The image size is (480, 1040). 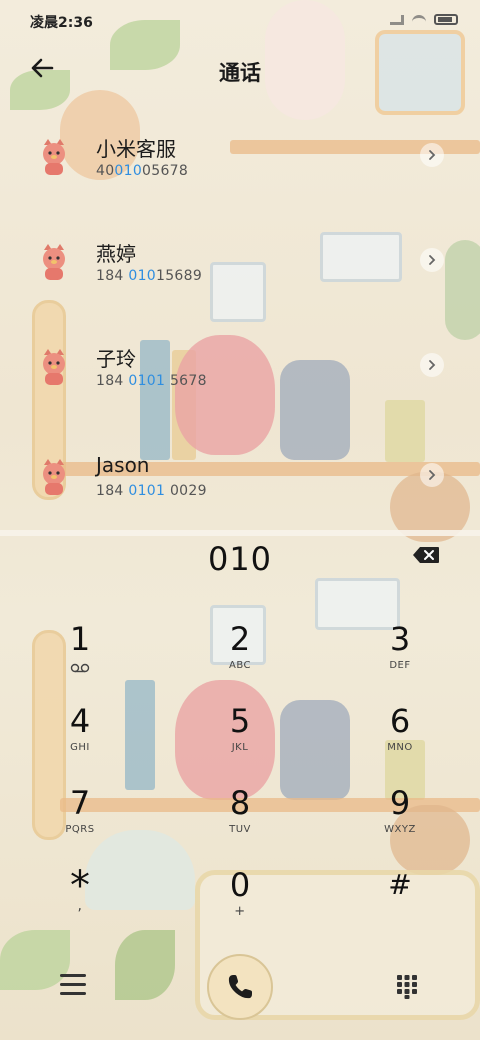 What do you see at coordinates (123, 465) in the screenshot?
I see `contact-name: Jason` at bounding box center [123, 465].